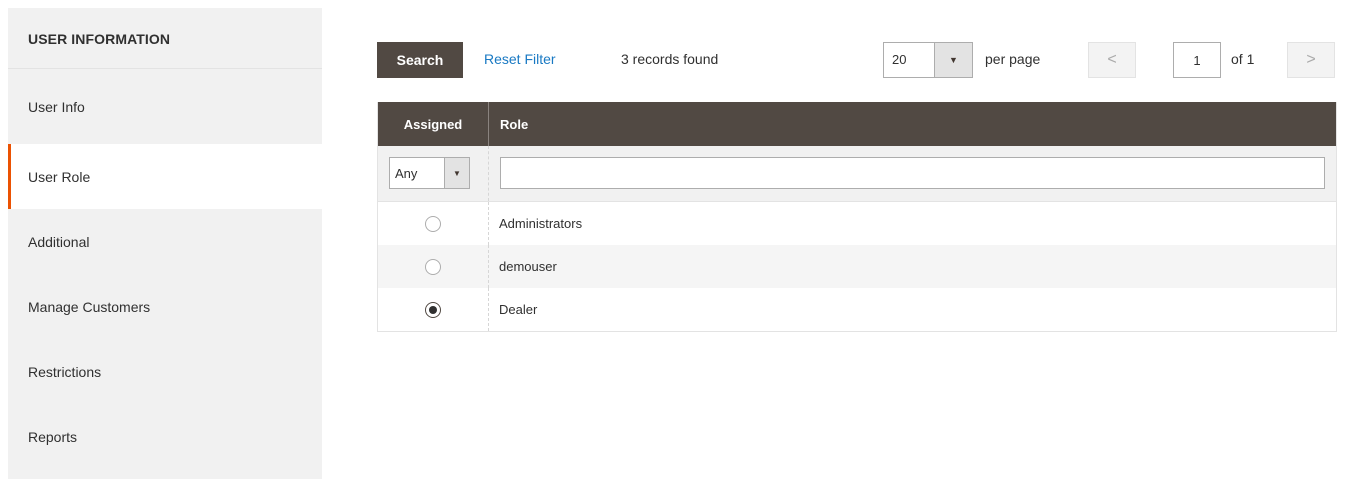 The width and height of the screenshot is (1346, 479). What do you see at coordinates (857, 266) in the screenshot?
I see `table-row: demouser` at bounding box center [857, 266].